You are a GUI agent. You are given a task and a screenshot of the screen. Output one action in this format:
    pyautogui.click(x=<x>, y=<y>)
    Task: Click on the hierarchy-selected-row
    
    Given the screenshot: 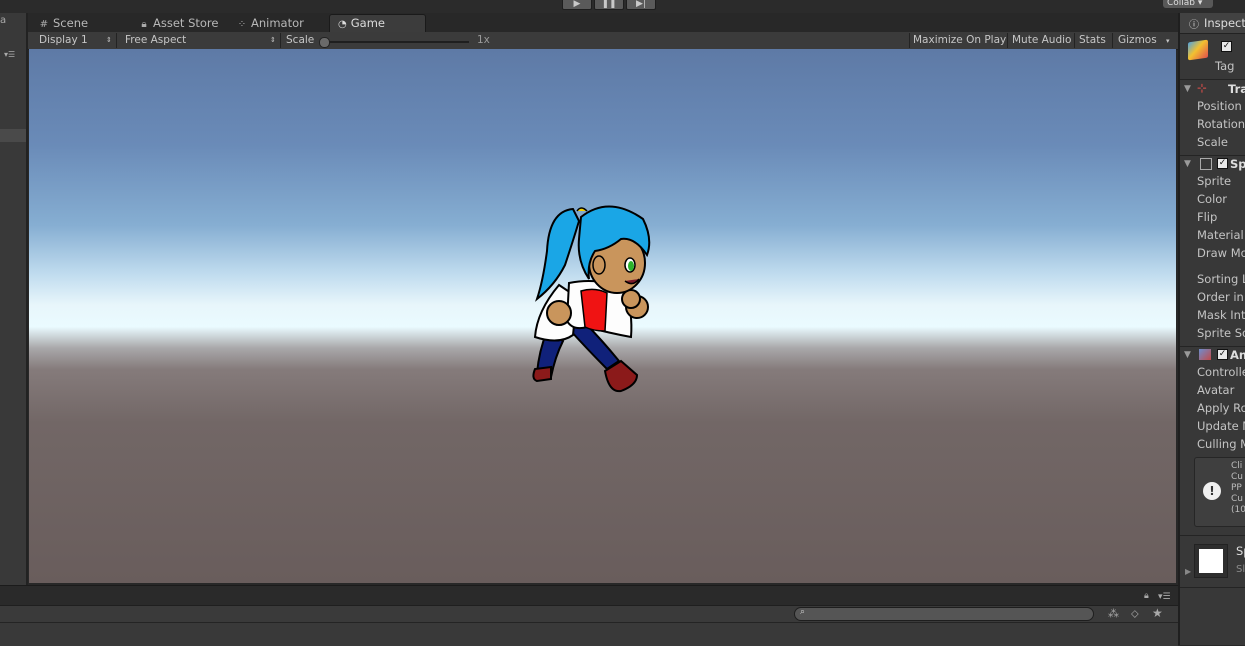 What is the action you would take?
    pyautogui.click(x=13, y=135)
    